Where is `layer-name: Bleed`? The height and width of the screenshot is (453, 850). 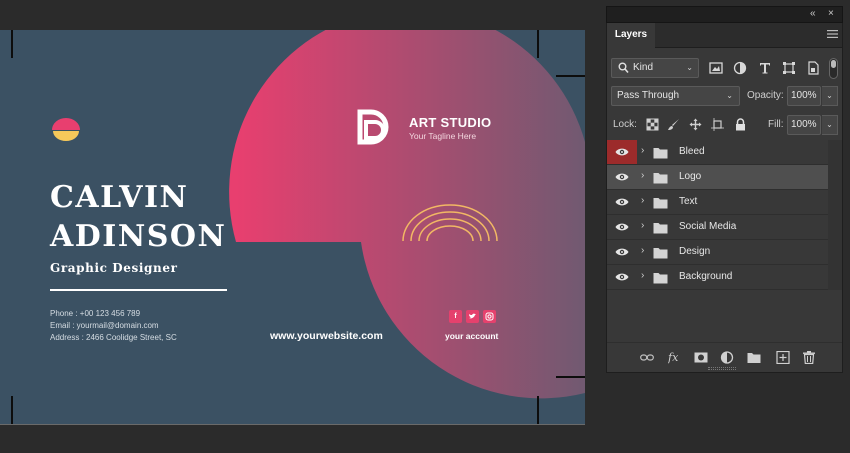
layer-name: Bleed is located at coordinates (692, 151).